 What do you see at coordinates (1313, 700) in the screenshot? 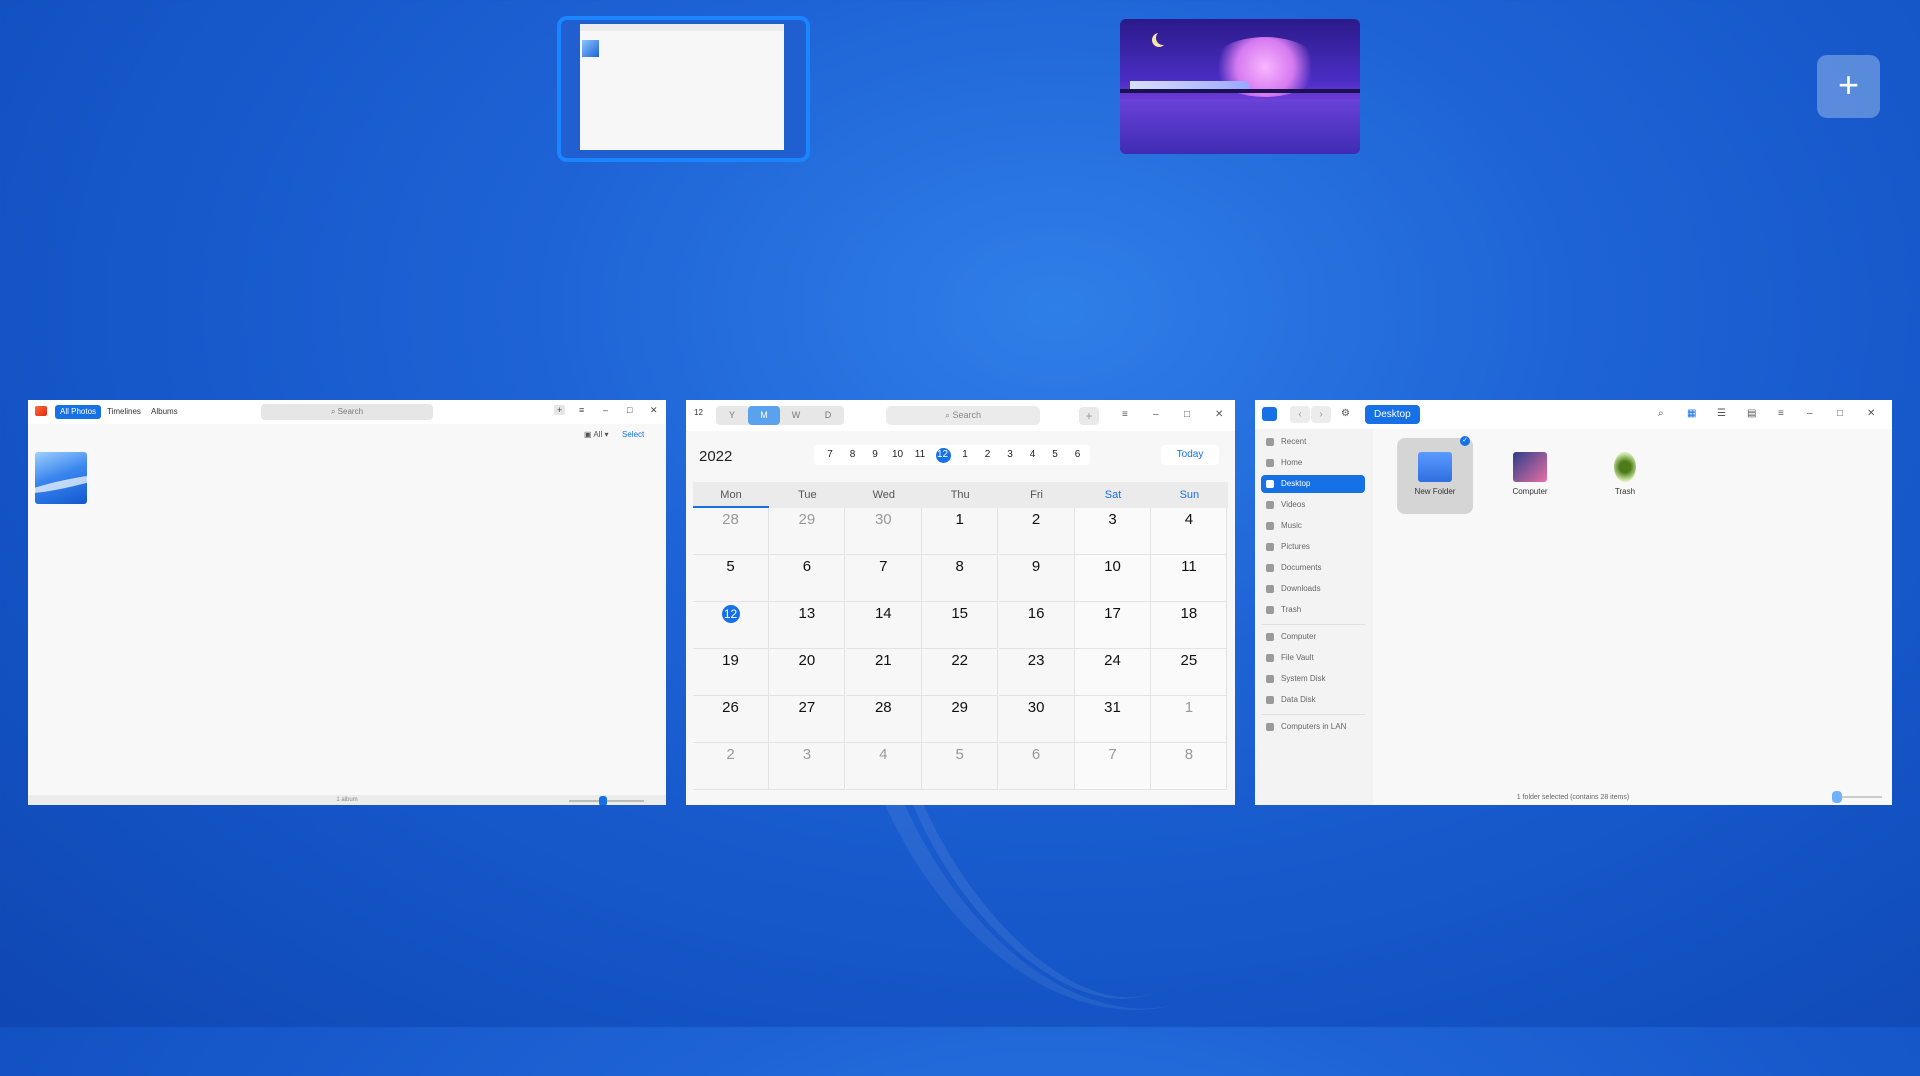
I see `sidebar-item-data-disk: Data Disk` at bounding box center [1313, 700].